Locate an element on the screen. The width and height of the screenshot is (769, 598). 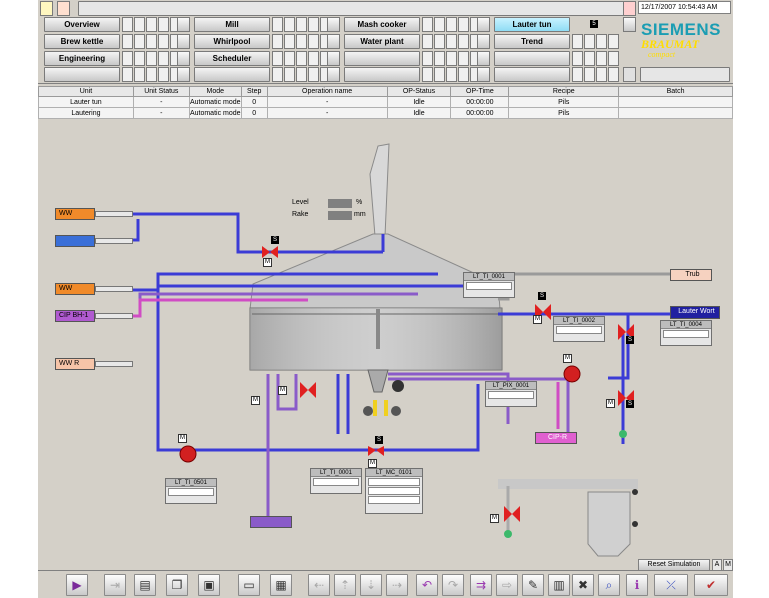
table-icon: ▥ is located at coordinates (559, 585).